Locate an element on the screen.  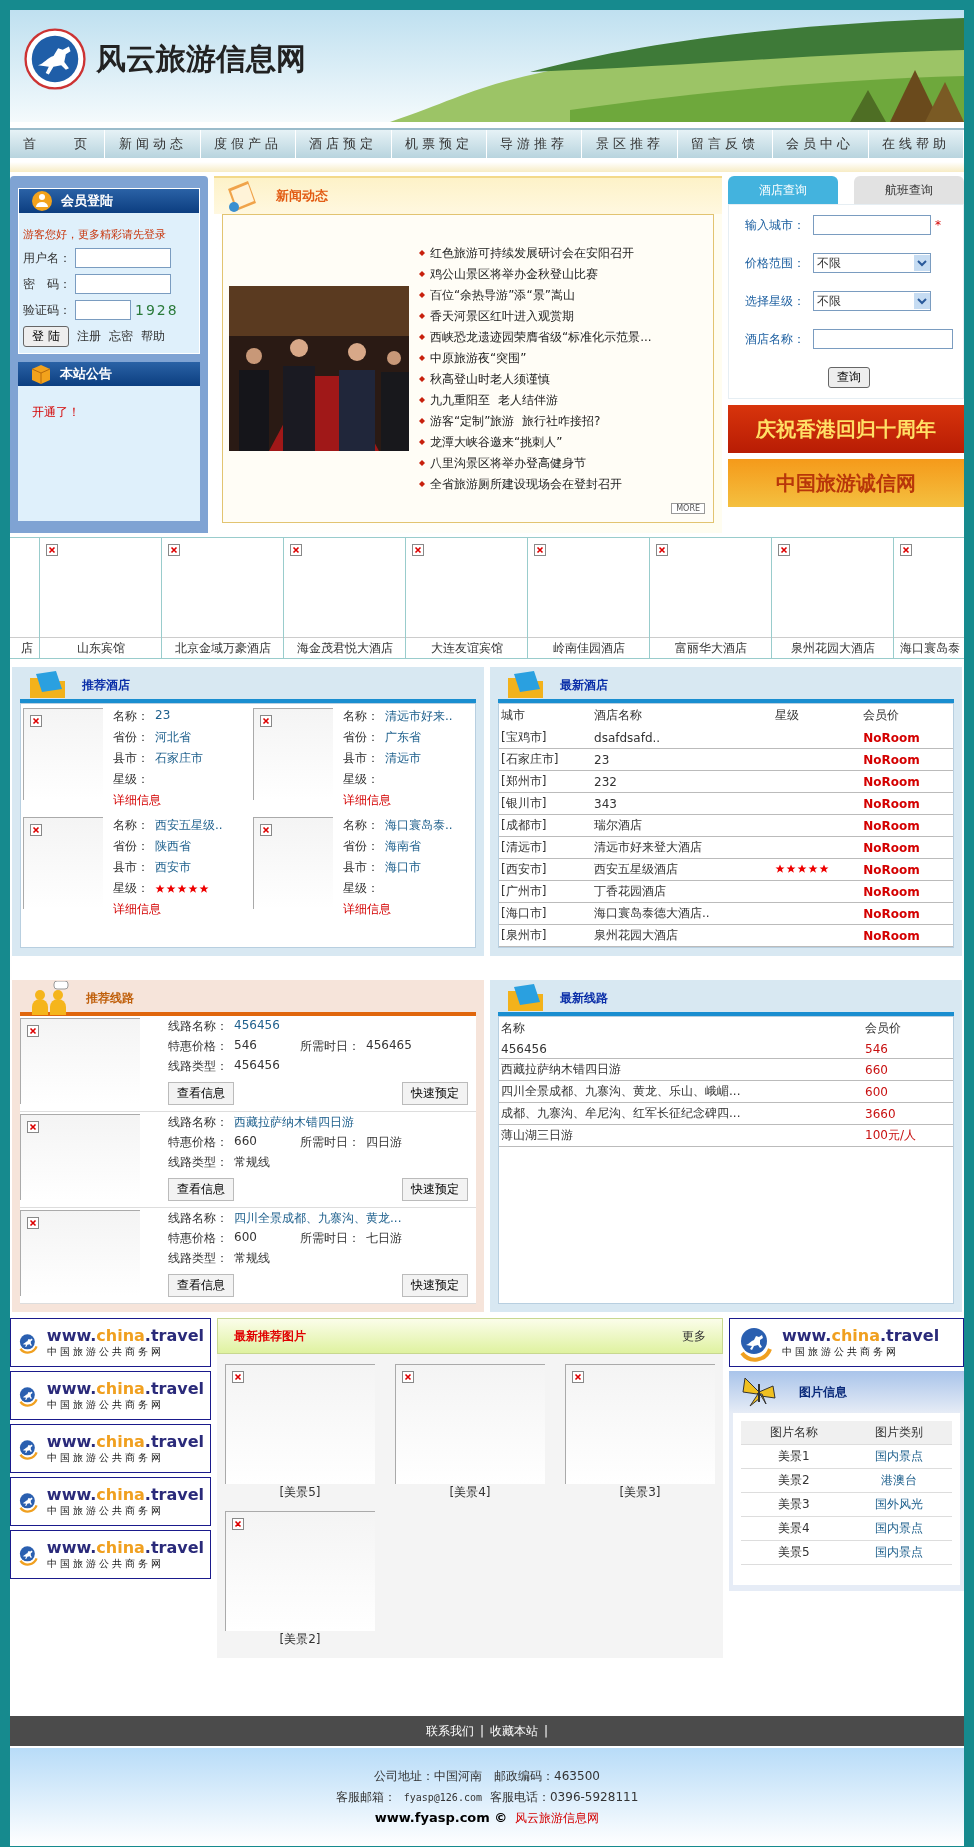
nav-link: 在线帮助 is located at coordinates (916, 144).